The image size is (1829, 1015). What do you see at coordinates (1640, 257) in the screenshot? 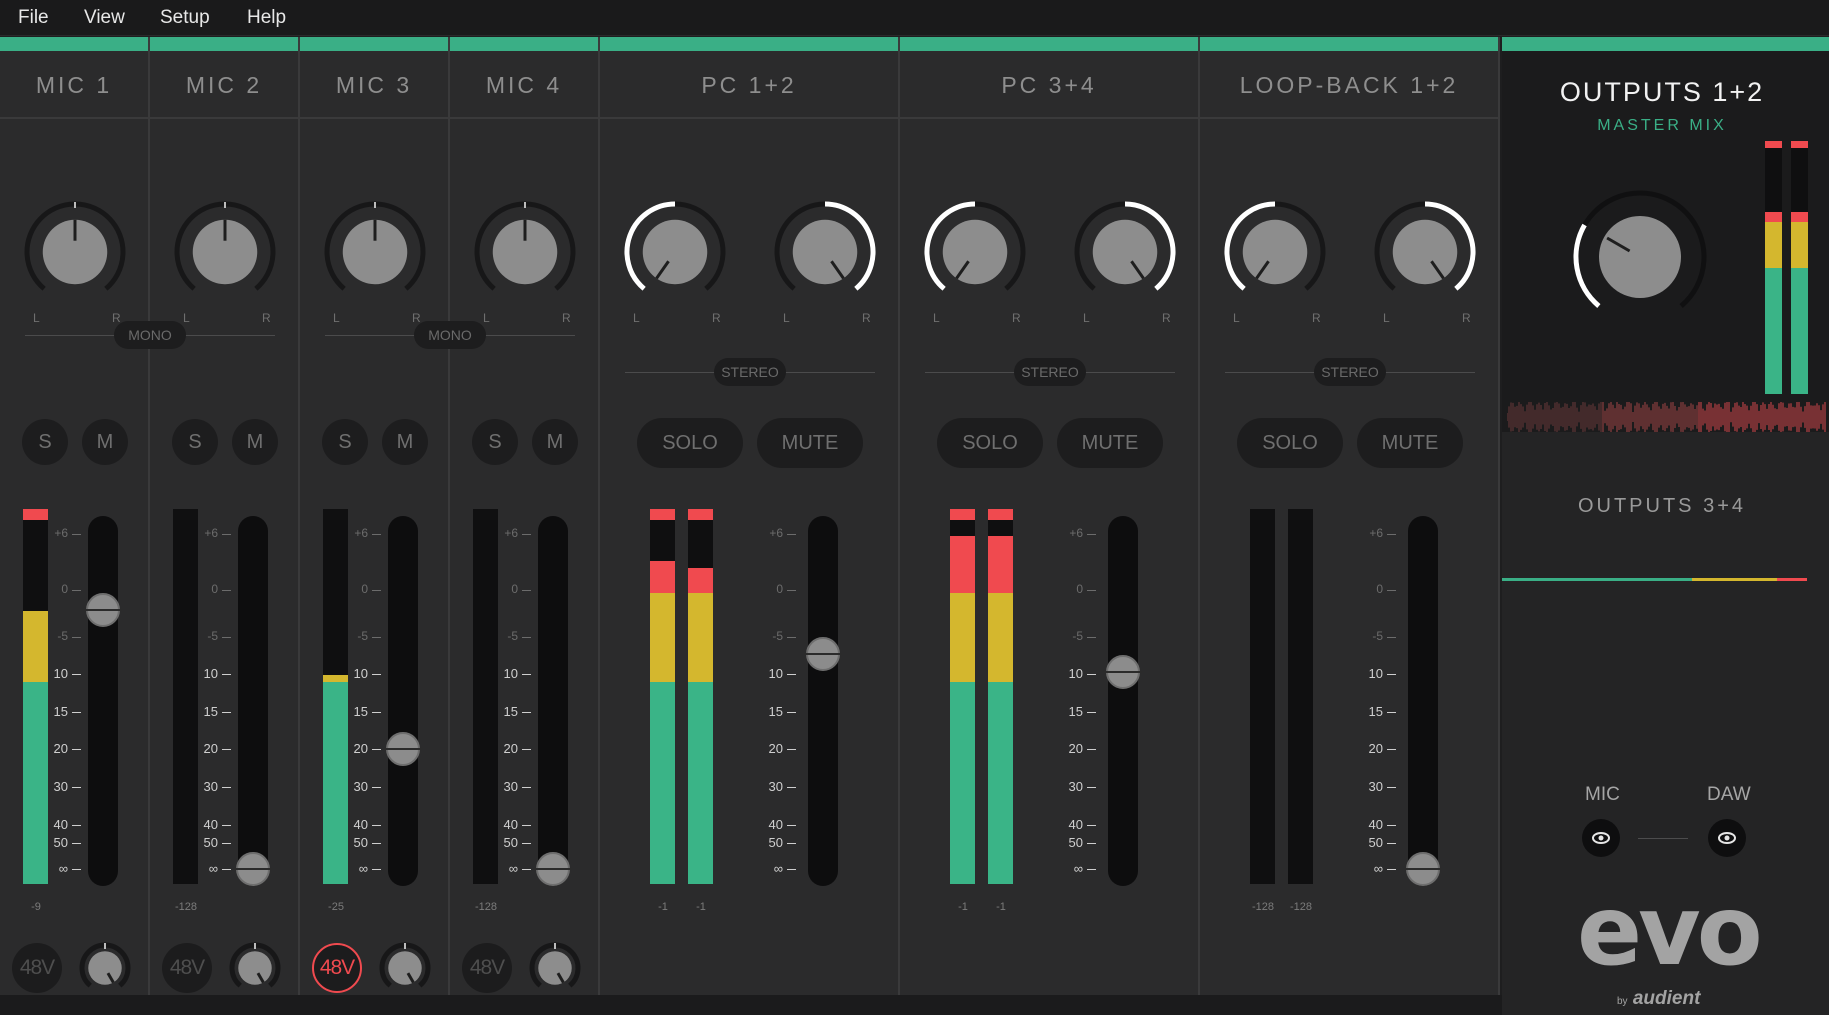
I see `master-volume-knob` at bounding box center [1640, 257].